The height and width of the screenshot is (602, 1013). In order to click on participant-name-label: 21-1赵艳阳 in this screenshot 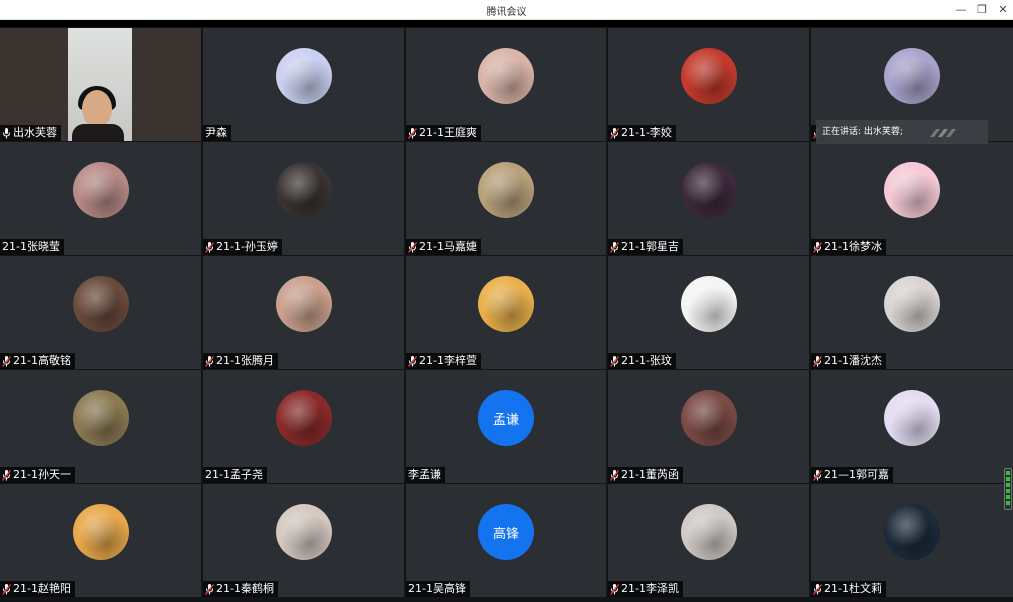, I will do `click(37, 589)`.